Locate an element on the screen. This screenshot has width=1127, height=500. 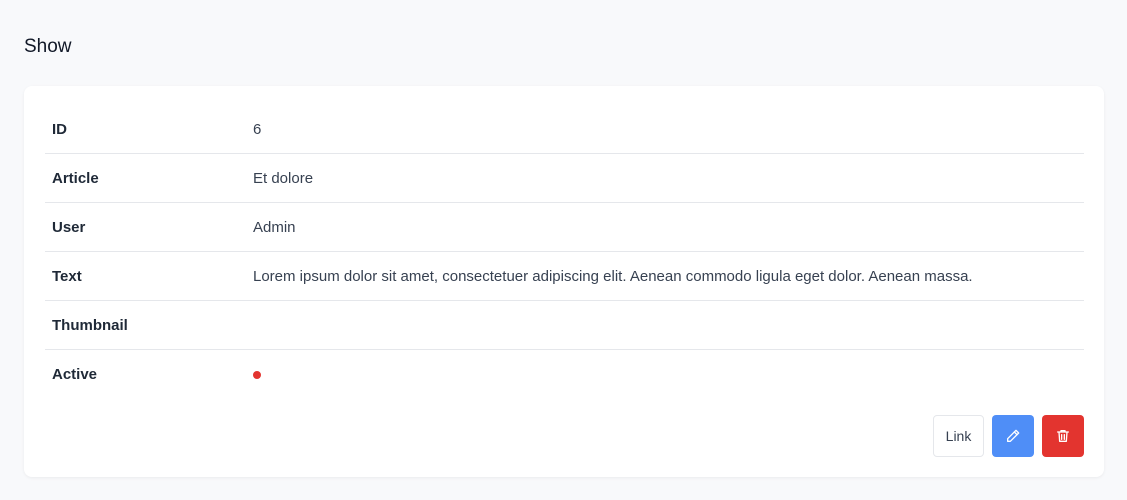
page-title: Show is located at coordinates (48, 46).